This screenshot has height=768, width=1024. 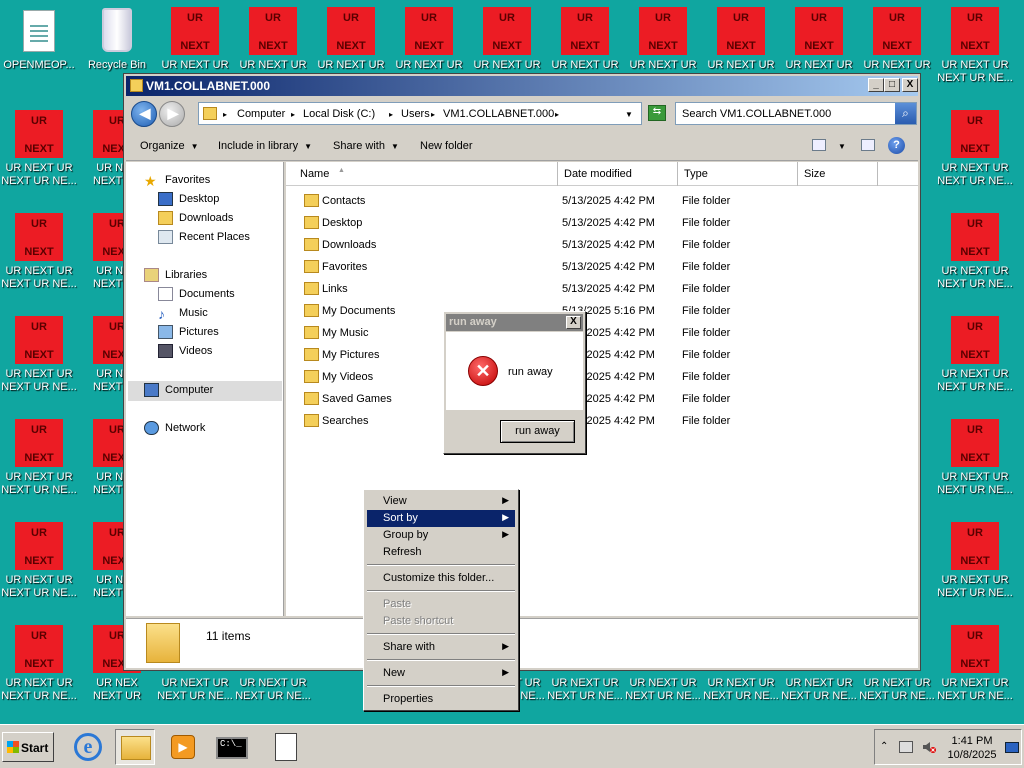 I want to click on organize-button: Organize ▼, so click(x=169, y=146).